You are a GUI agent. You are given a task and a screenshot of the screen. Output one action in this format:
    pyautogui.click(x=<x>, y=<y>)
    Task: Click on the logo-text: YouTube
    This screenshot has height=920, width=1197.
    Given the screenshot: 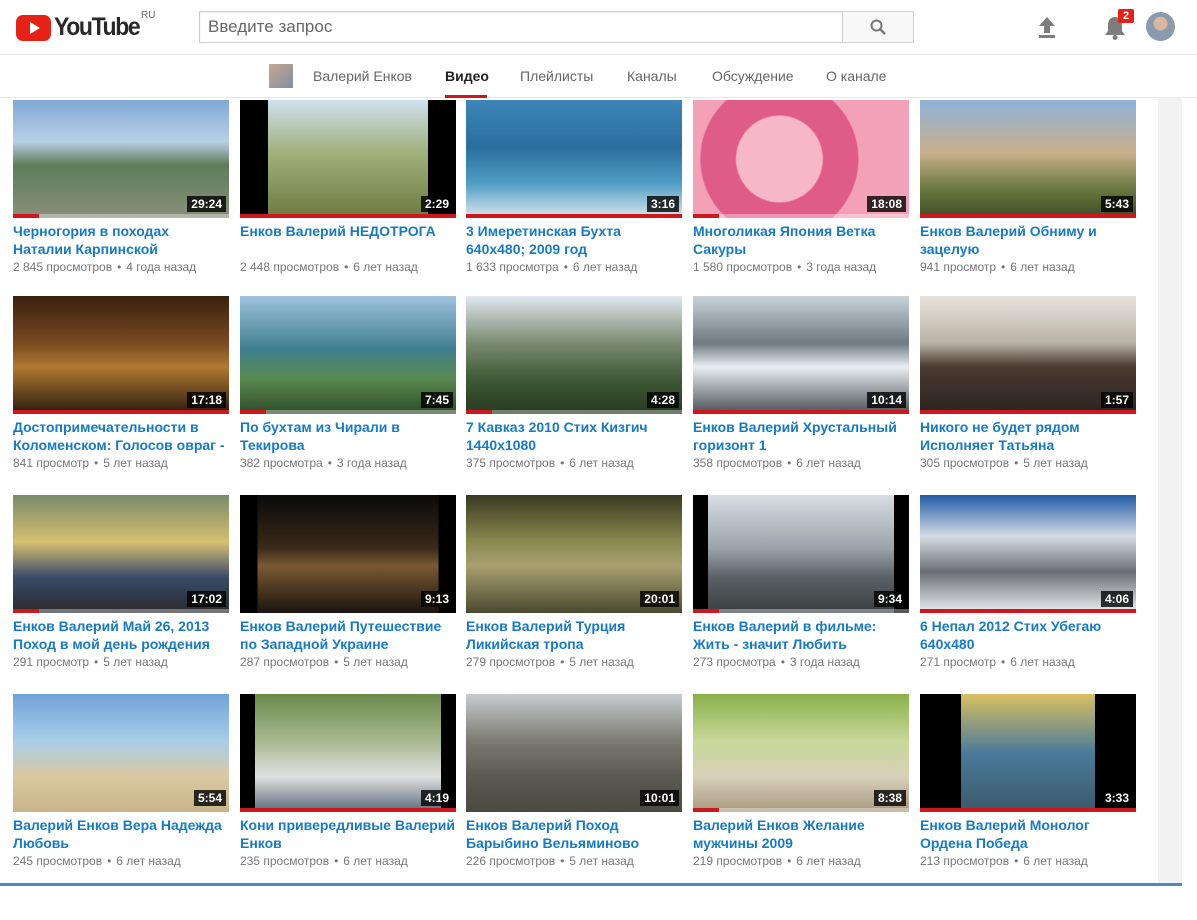 What is the action you would take?
    pyautogui.click(x=97, y=27)
    